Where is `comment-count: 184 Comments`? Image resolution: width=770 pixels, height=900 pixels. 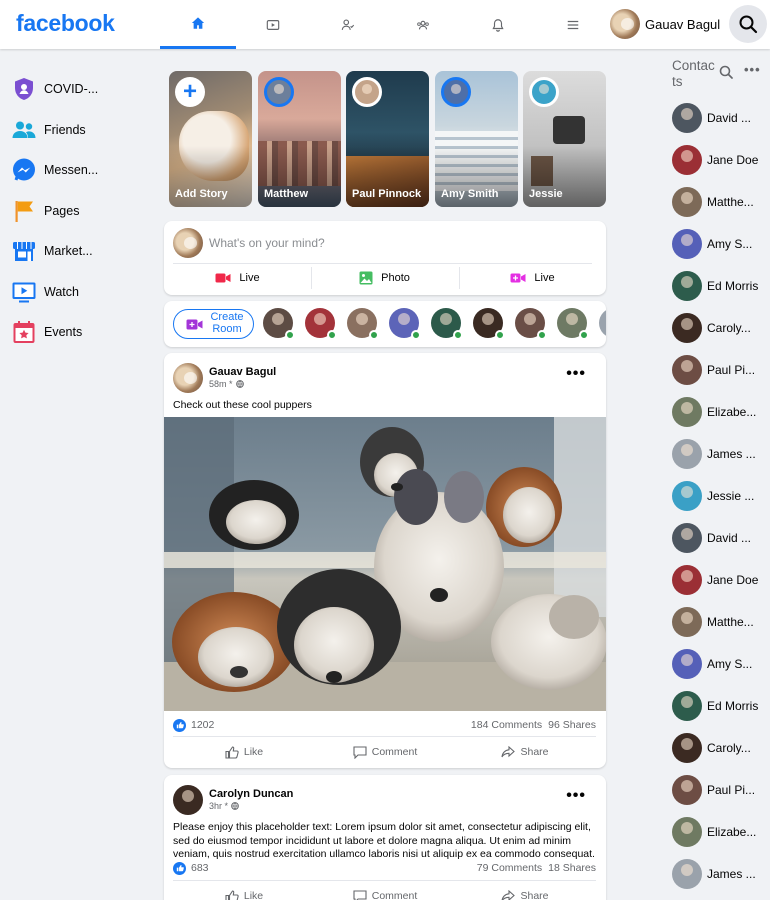 comment-count: 184 Comments is located at coordinates (506, 725).